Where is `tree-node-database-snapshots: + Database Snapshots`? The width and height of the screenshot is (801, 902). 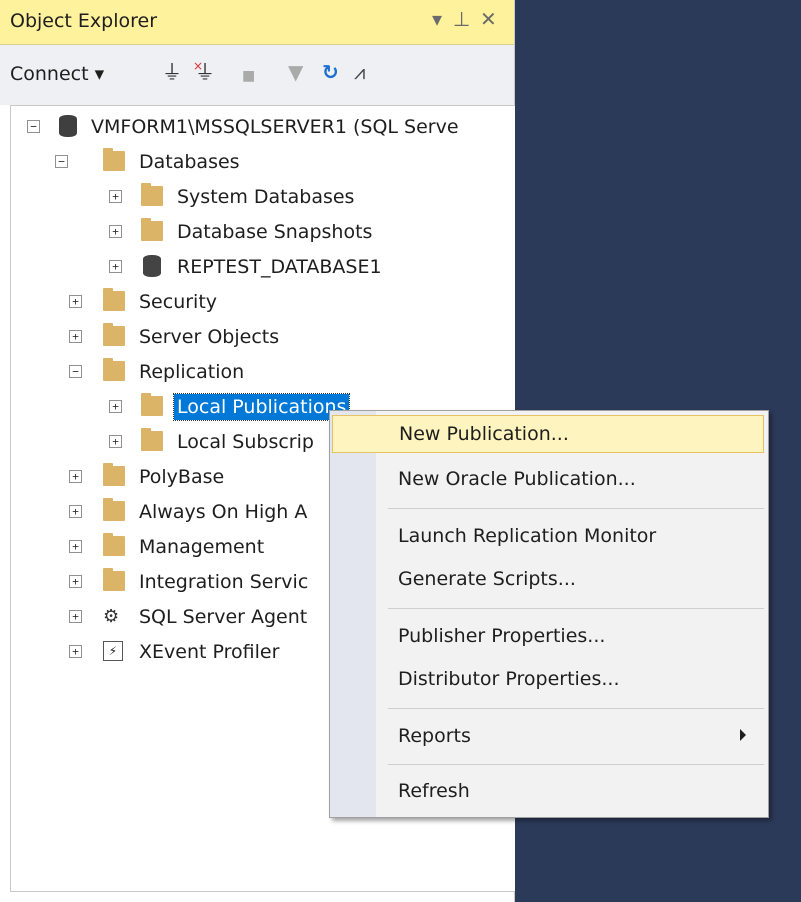
tree-node-database-snapshots: + Database Snapshots is located at coordinates (261, 233).